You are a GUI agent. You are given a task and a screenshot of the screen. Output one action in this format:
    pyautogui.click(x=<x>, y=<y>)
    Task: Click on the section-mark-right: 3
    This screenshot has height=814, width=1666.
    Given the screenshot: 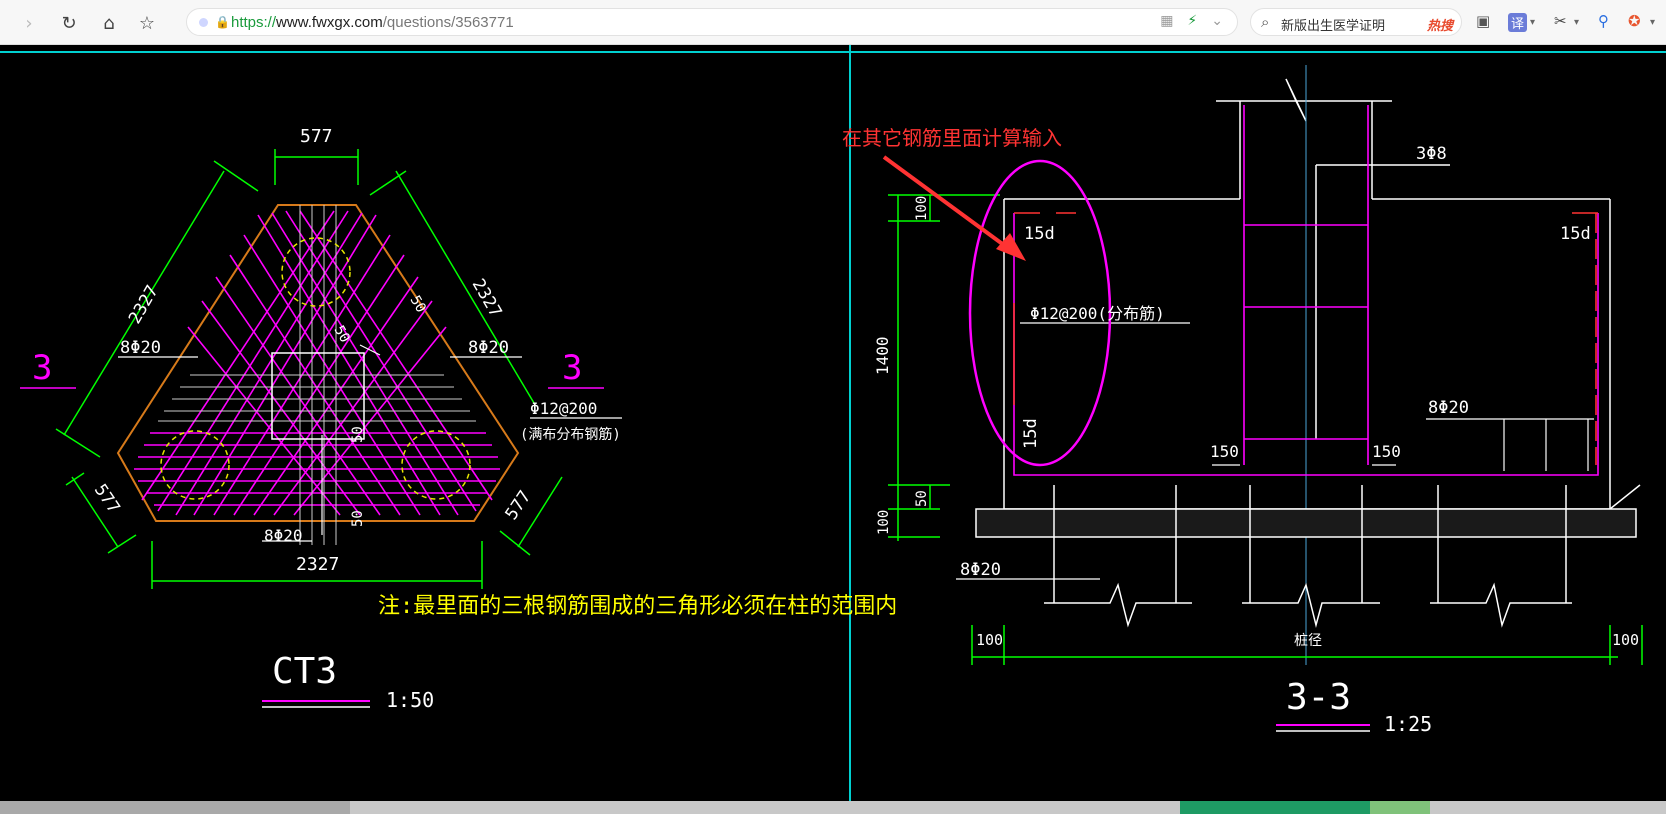 What is the action you would take?
    pyautogui.click(x=572, y=368)
    